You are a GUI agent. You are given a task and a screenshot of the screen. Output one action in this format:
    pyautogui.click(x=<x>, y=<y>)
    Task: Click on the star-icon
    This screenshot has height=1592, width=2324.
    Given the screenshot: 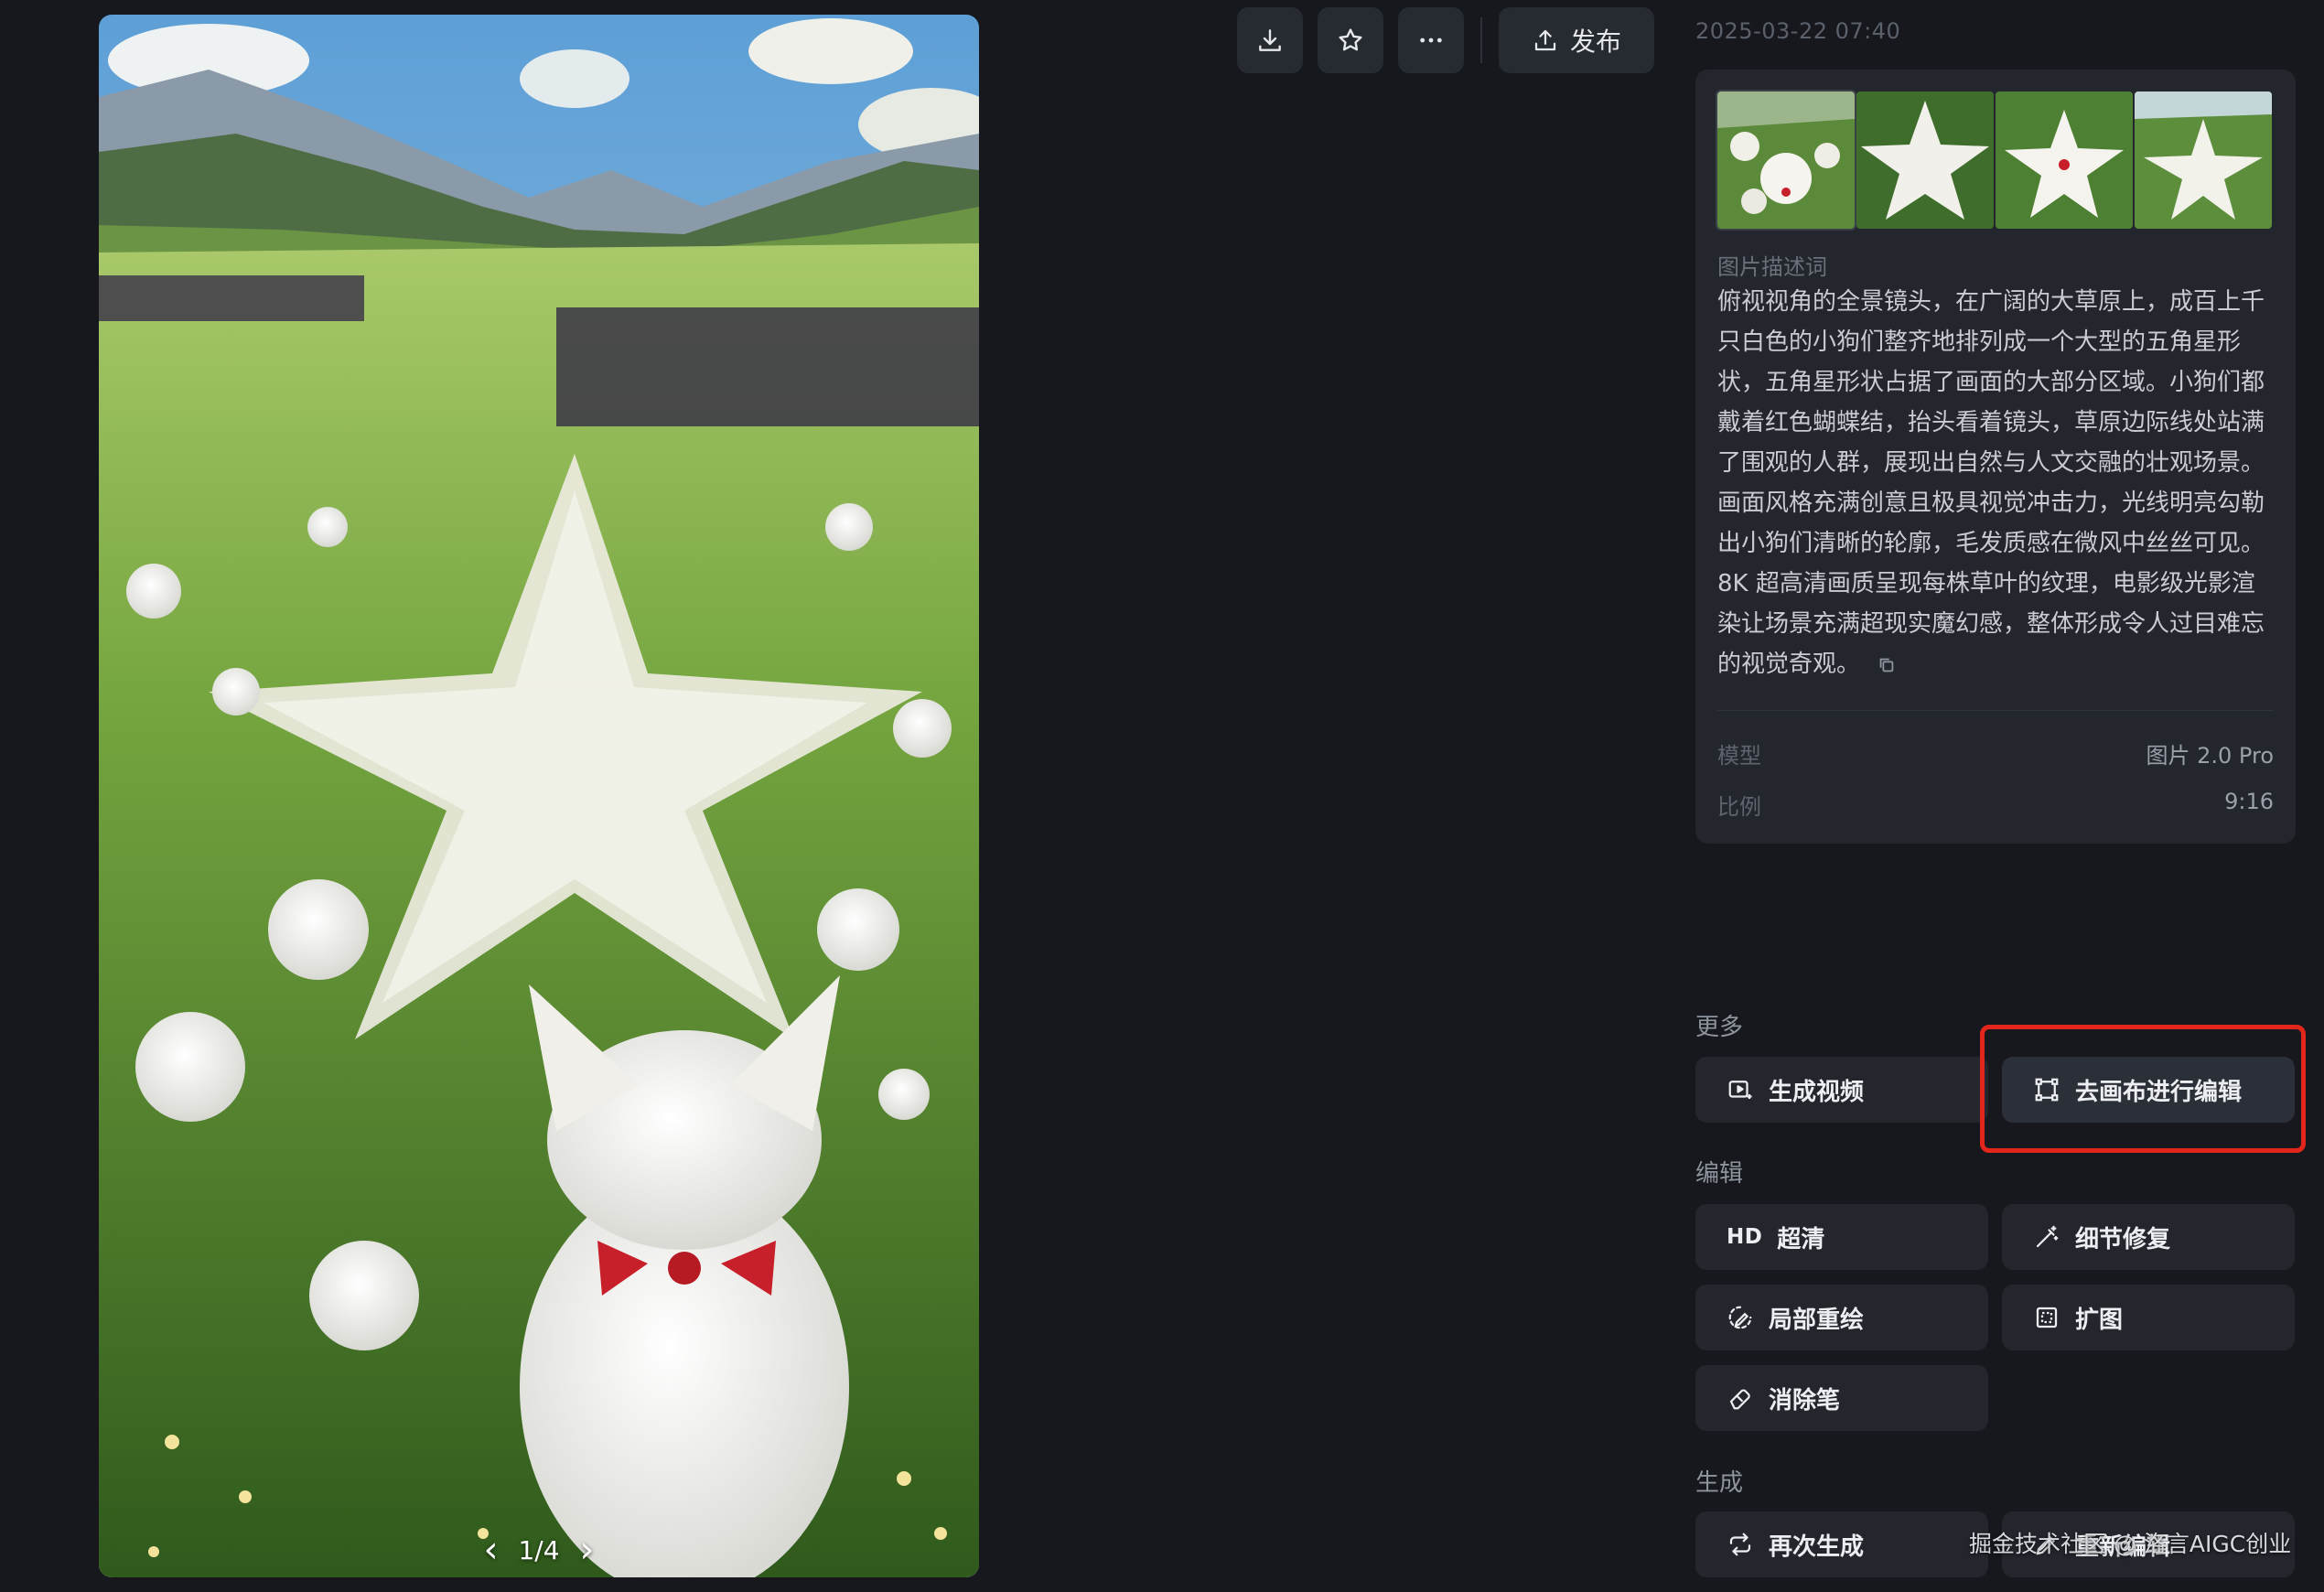 What is the action you would take?
    pyautogui.click(x=1350, y=39)
    